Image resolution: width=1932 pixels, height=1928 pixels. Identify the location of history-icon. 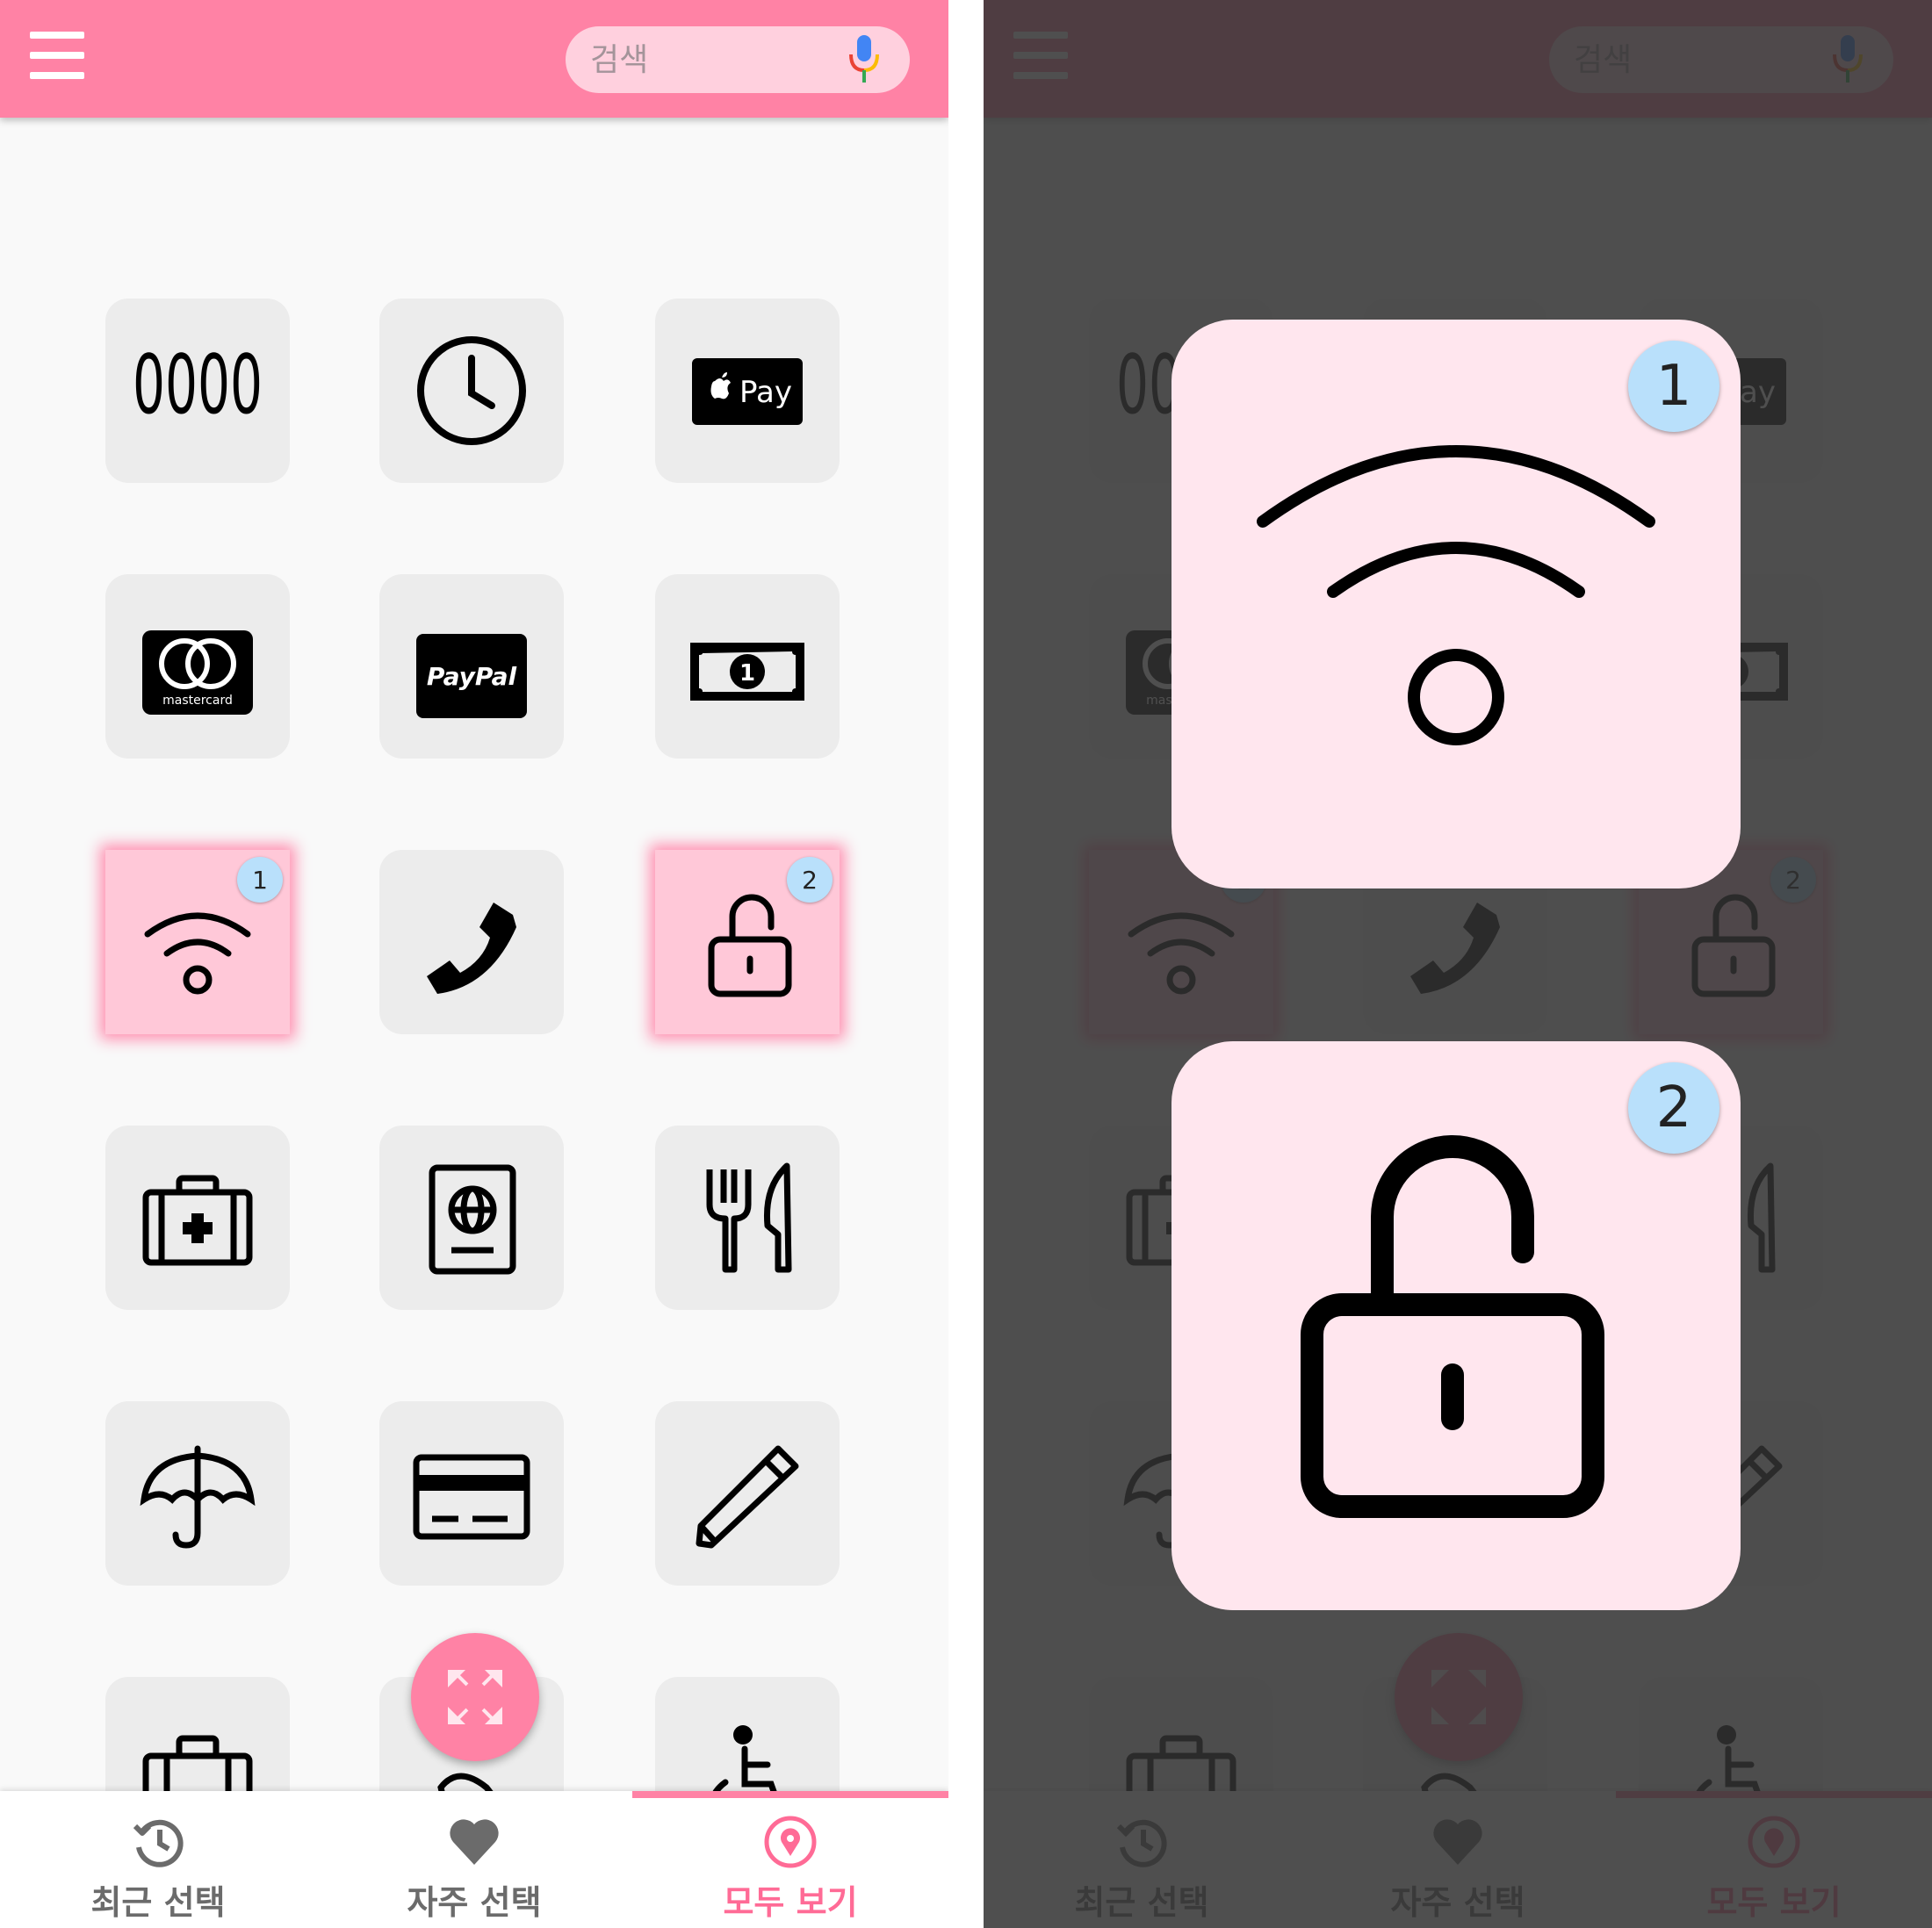
(158, 1843).